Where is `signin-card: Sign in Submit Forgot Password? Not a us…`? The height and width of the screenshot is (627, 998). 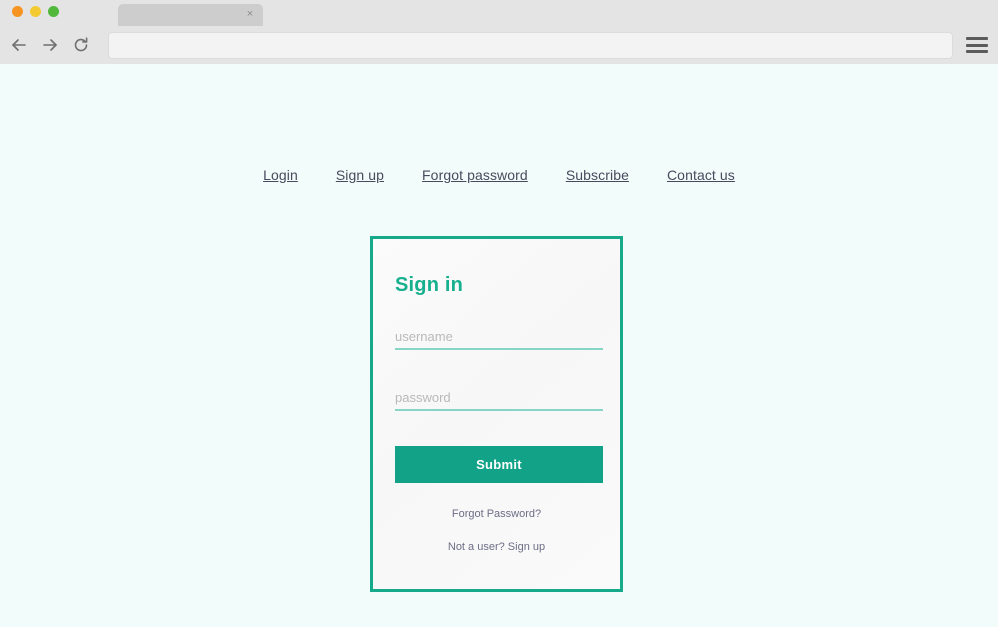
signin-card: Sign in Submit Forgot Password? Not a us… is located at coordinates (496, 414).